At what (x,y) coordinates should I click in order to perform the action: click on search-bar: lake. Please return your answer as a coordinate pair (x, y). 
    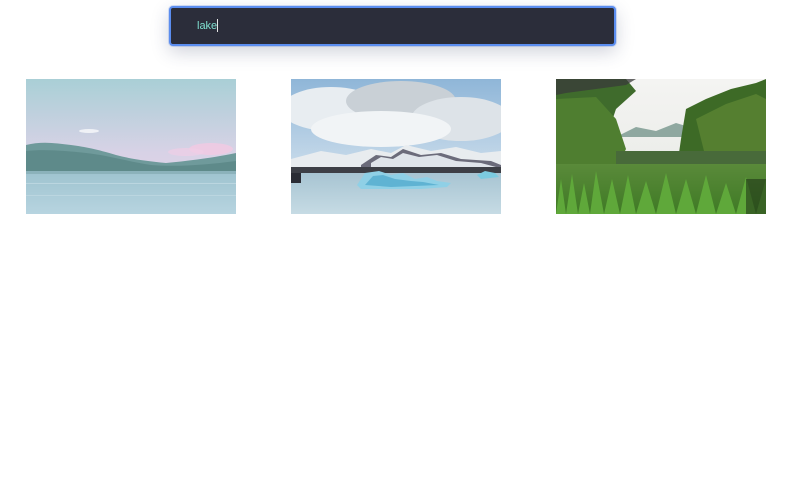
    Looking at the image, I should click on (392, 26).